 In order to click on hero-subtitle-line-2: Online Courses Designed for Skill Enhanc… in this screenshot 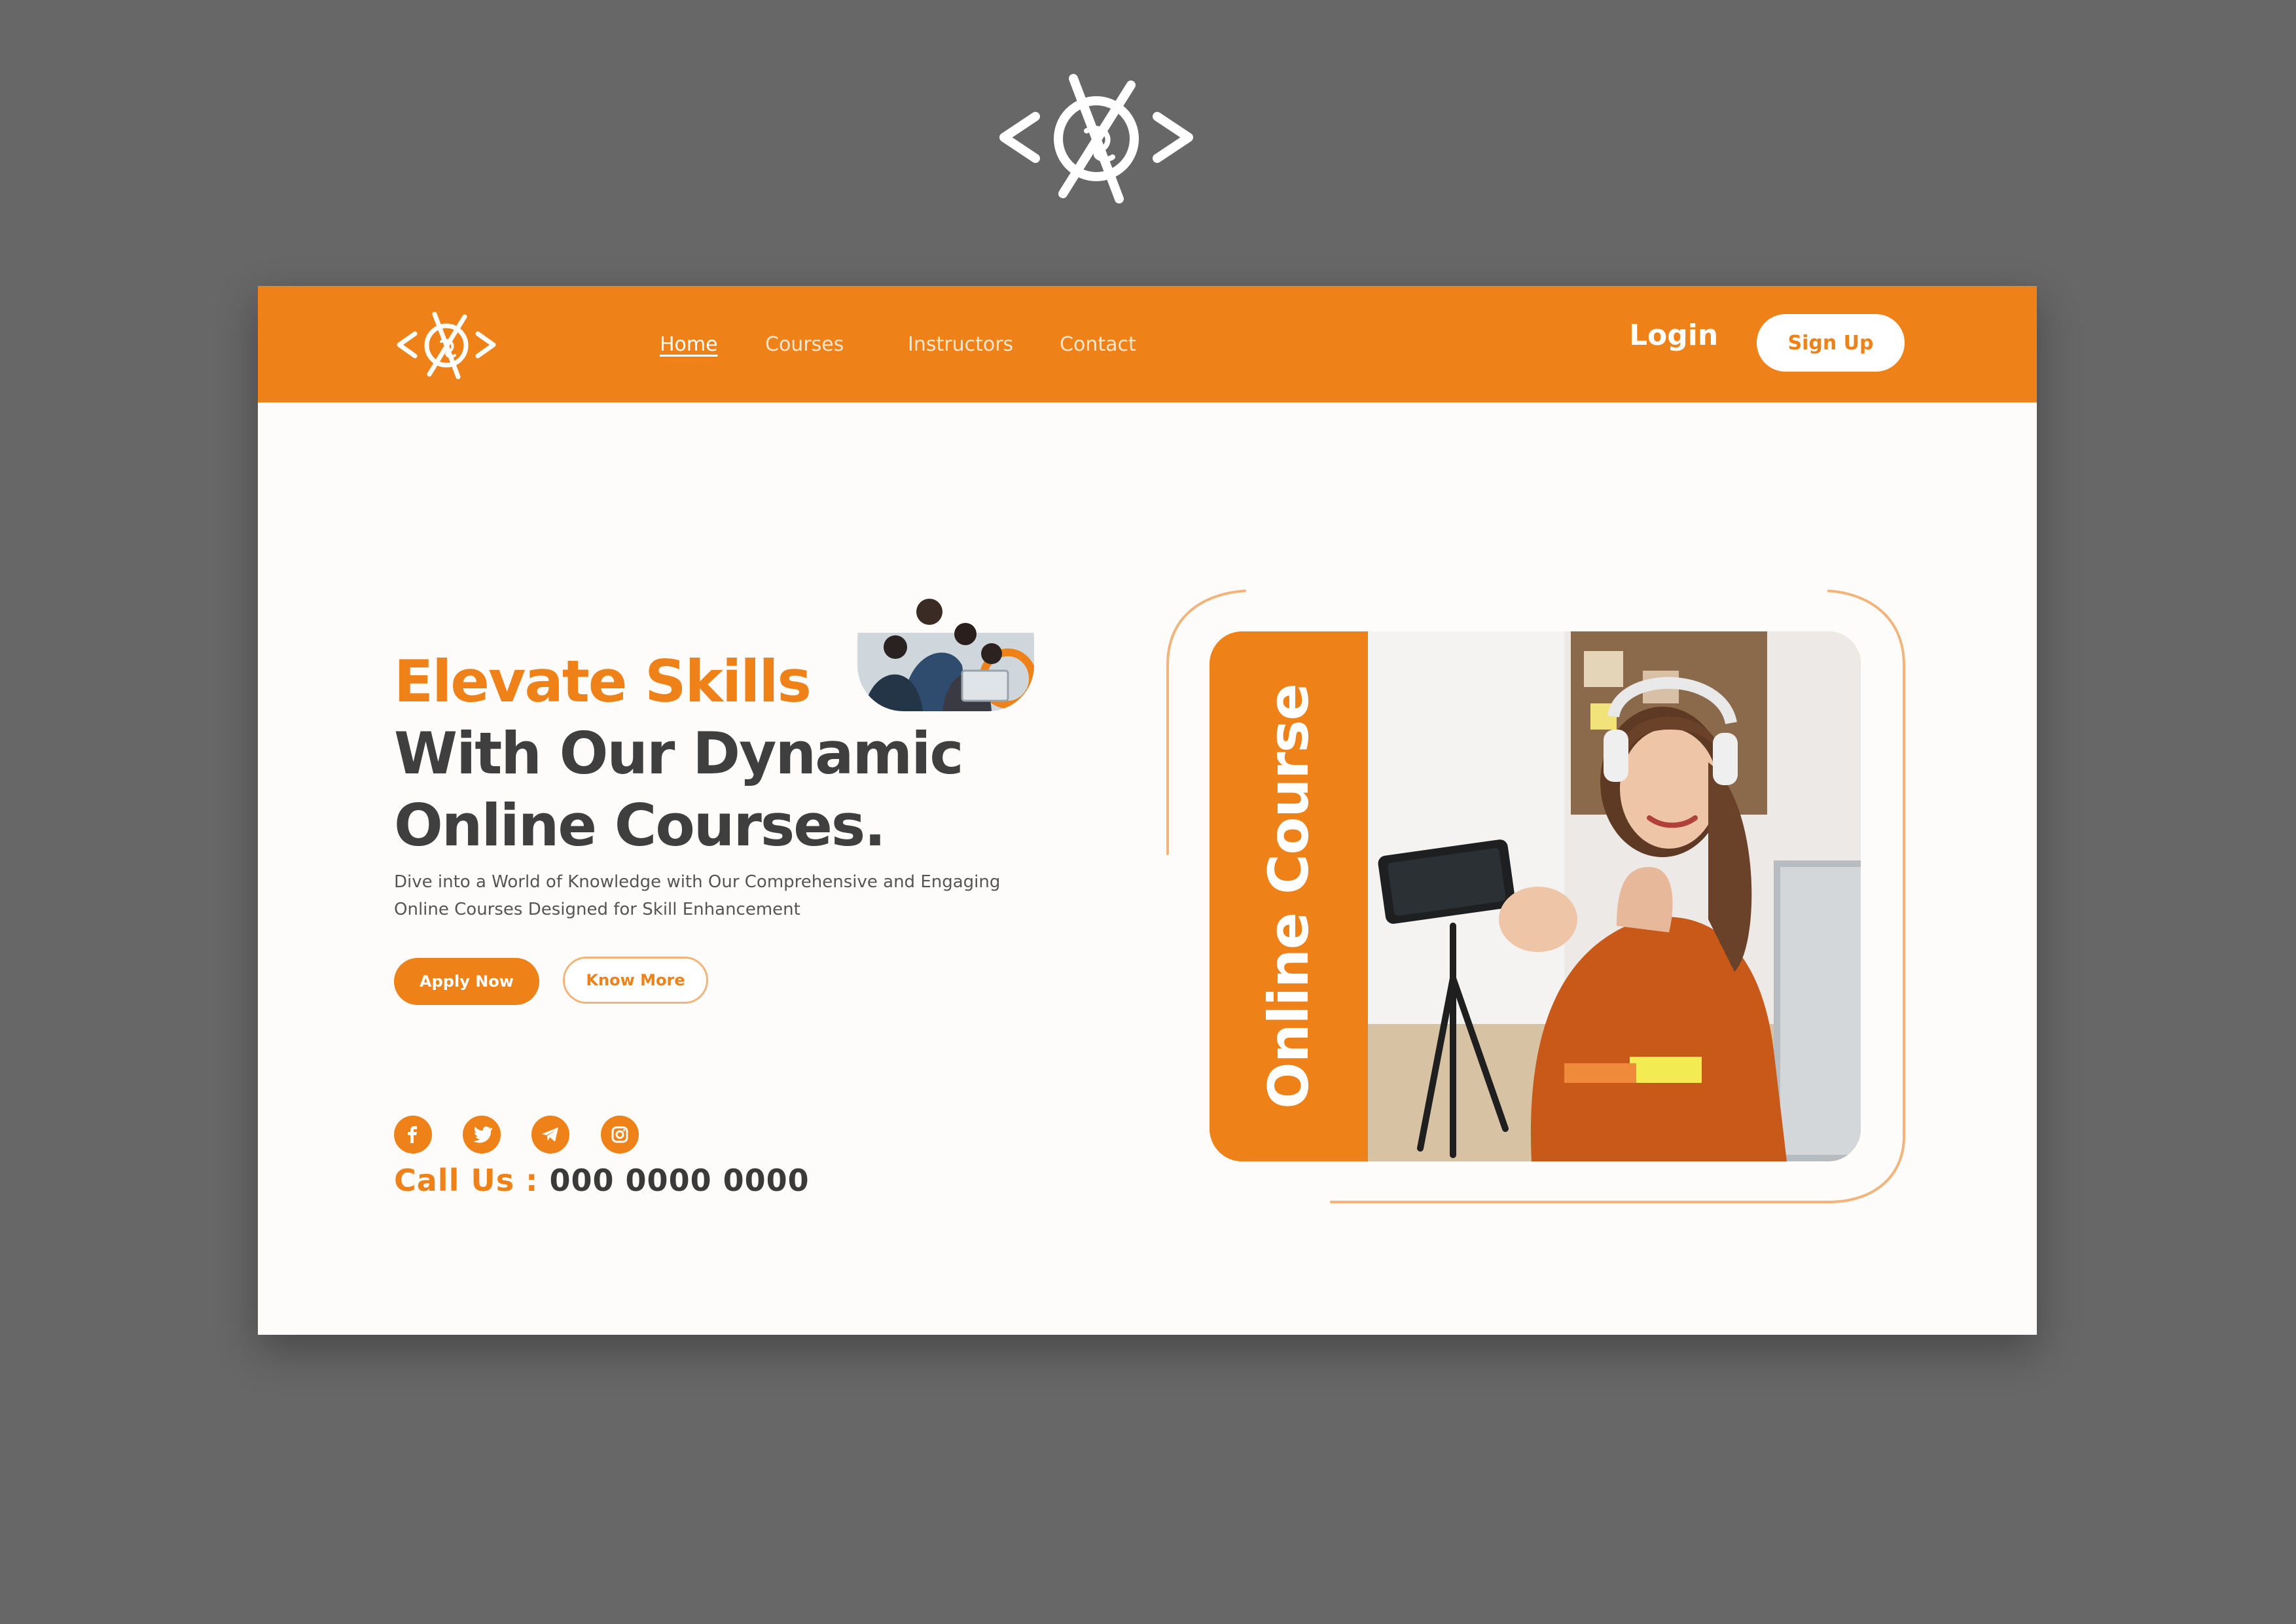, I will do `click(597, 909)`.